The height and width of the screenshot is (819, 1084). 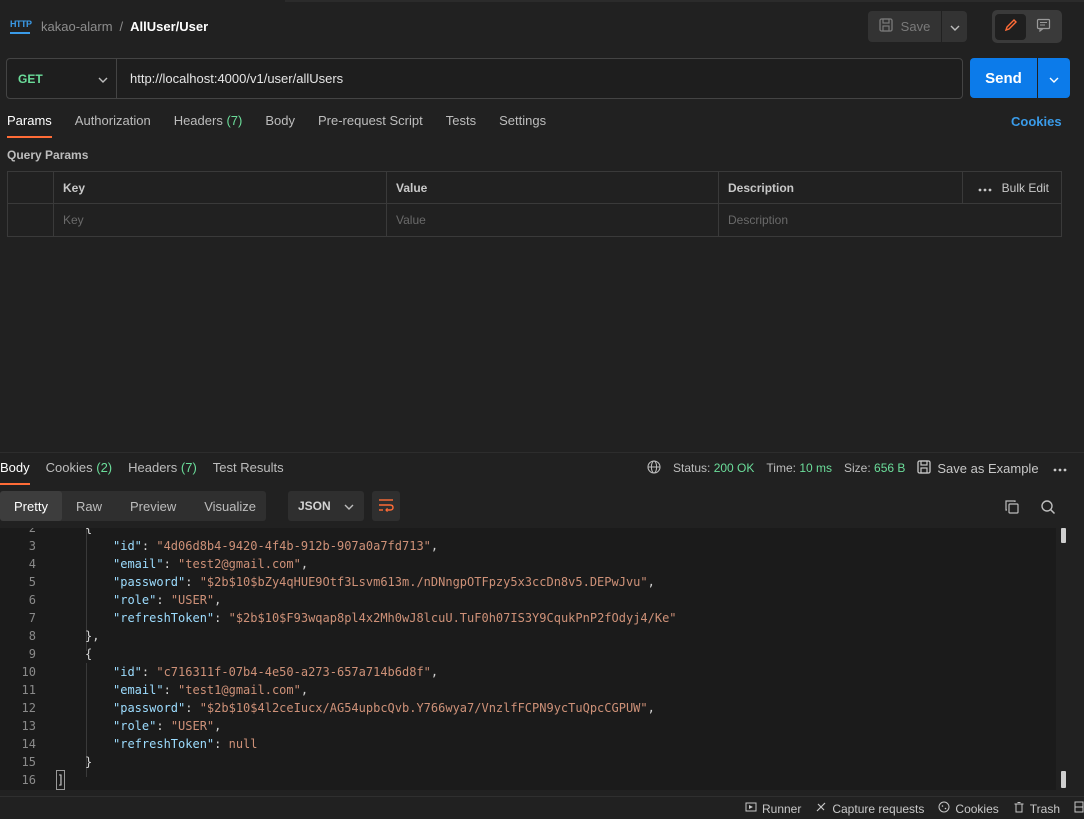 What do you see at coordinates (522, 125) in the screenshot?
I see `tab-settings: Settings` at bounding box center [522, 125].